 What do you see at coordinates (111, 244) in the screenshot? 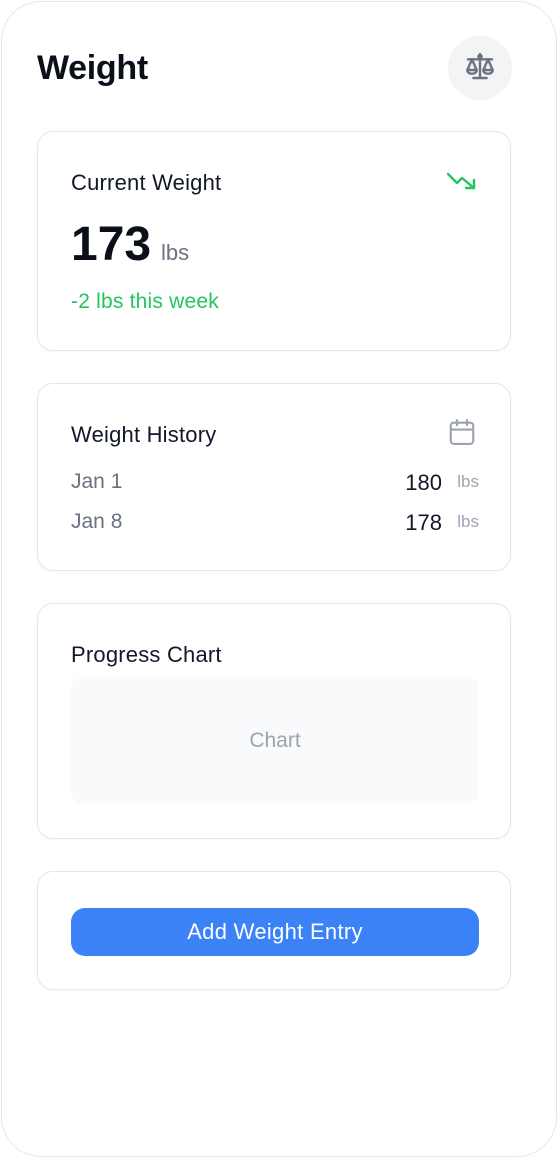
I see `current-weight-value: 173` at bounding box center [111, 244].